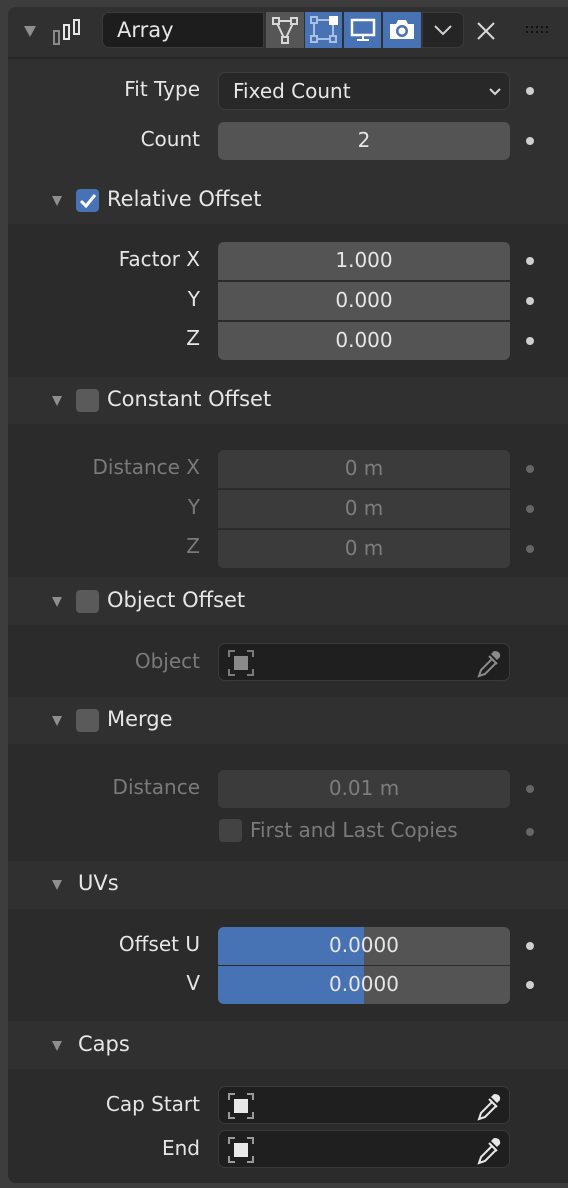 The height and width of the screenshot is (1188, 568). I want to click on fit-type-select: Fixed Count, so click(364, 91).